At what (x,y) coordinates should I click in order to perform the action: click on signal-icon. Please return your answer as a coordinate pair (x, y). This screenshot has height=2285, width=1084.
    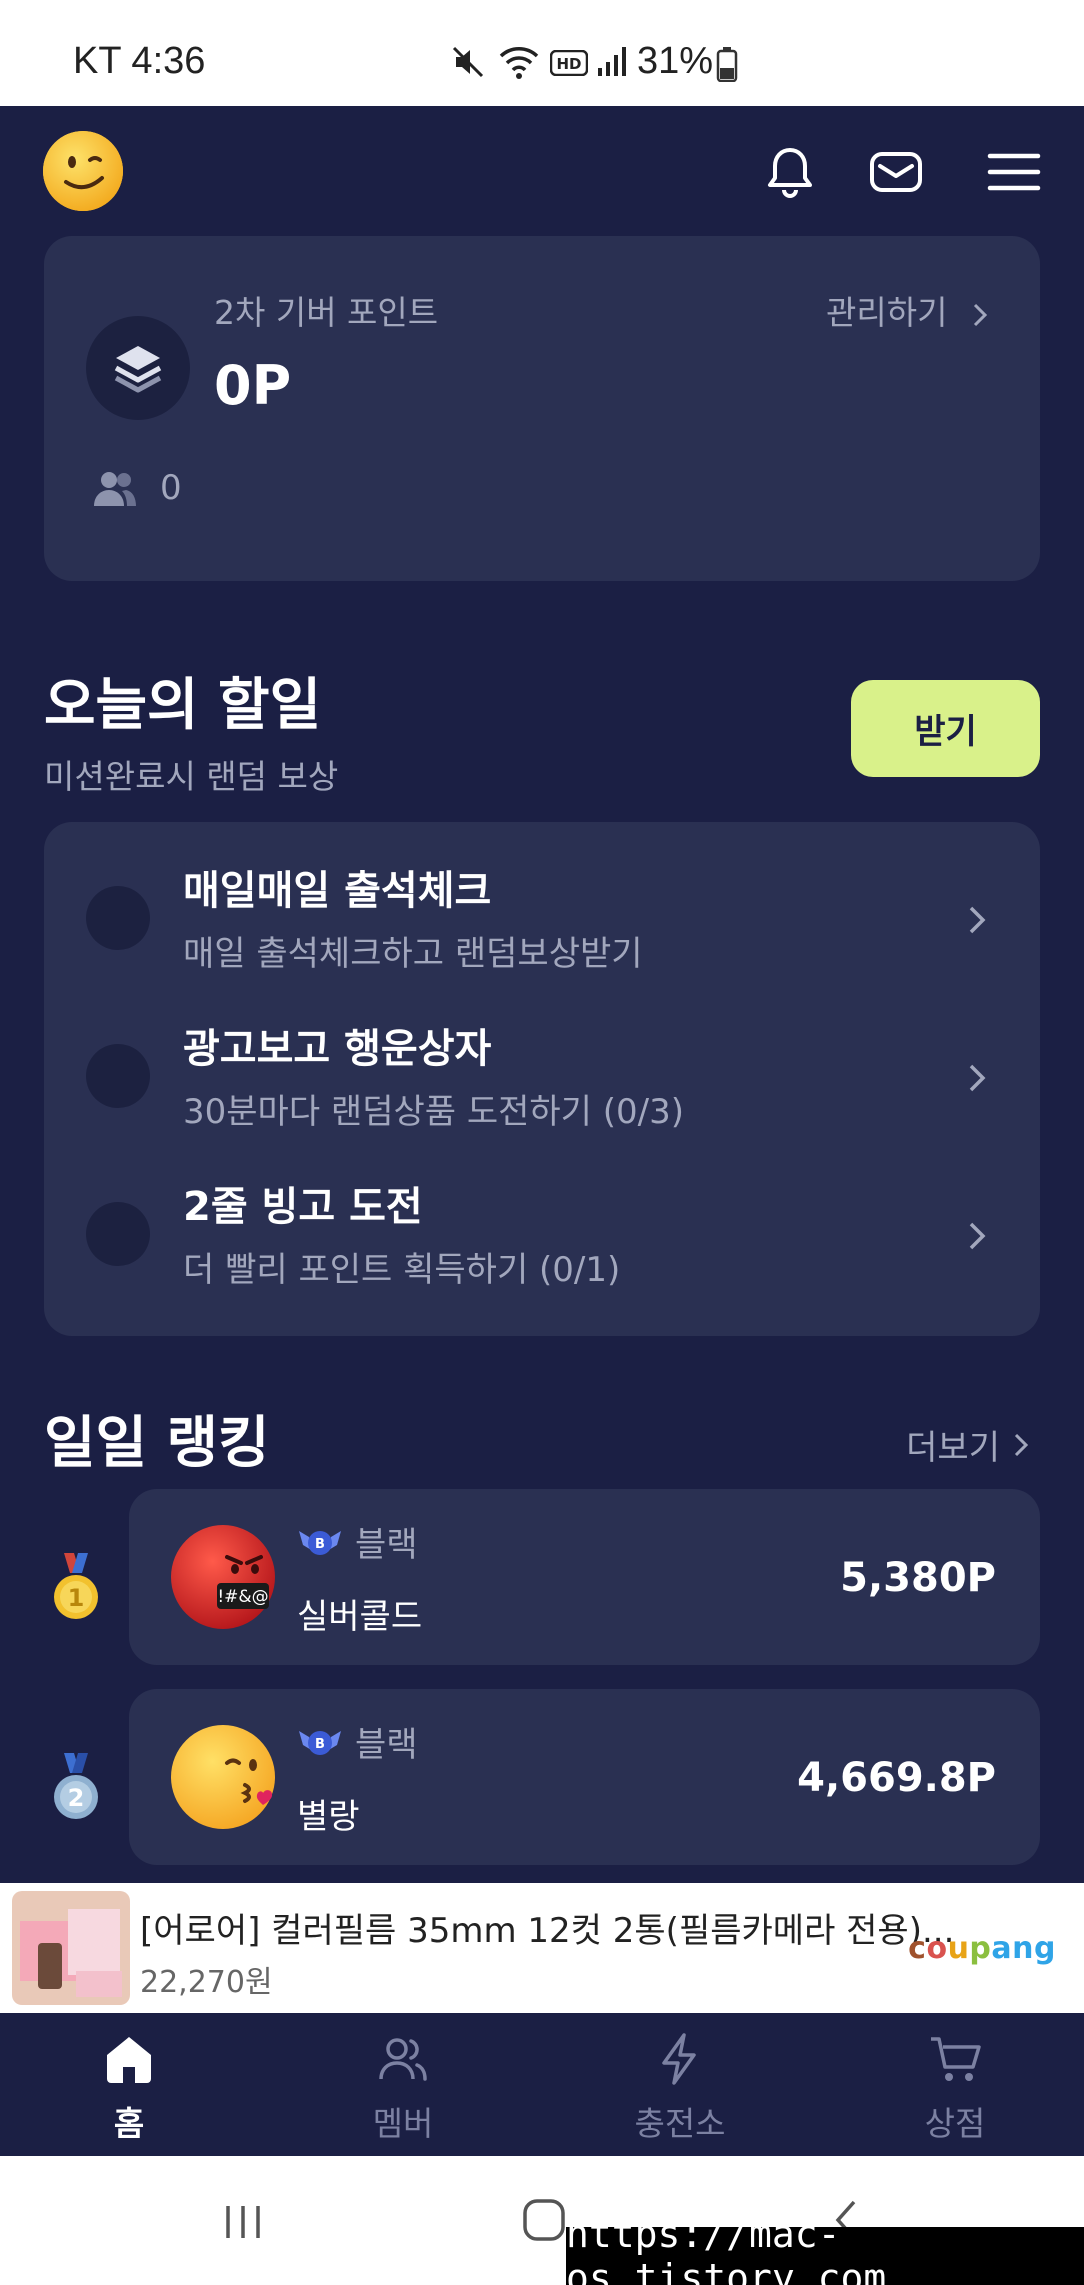
    Looking at the image, I should click on (612, 61).